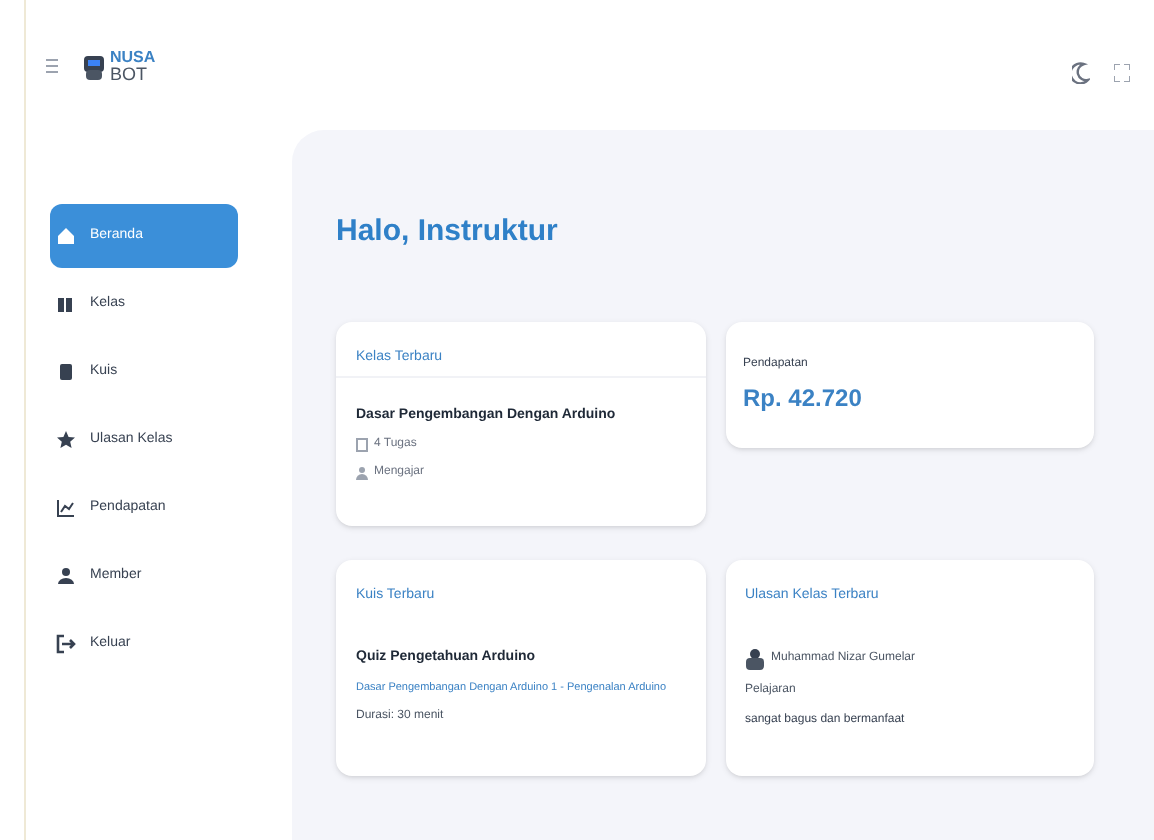 The width and height of the screenshot is (1154, 840). I want to click on moon-icon, so click(1081, 73).